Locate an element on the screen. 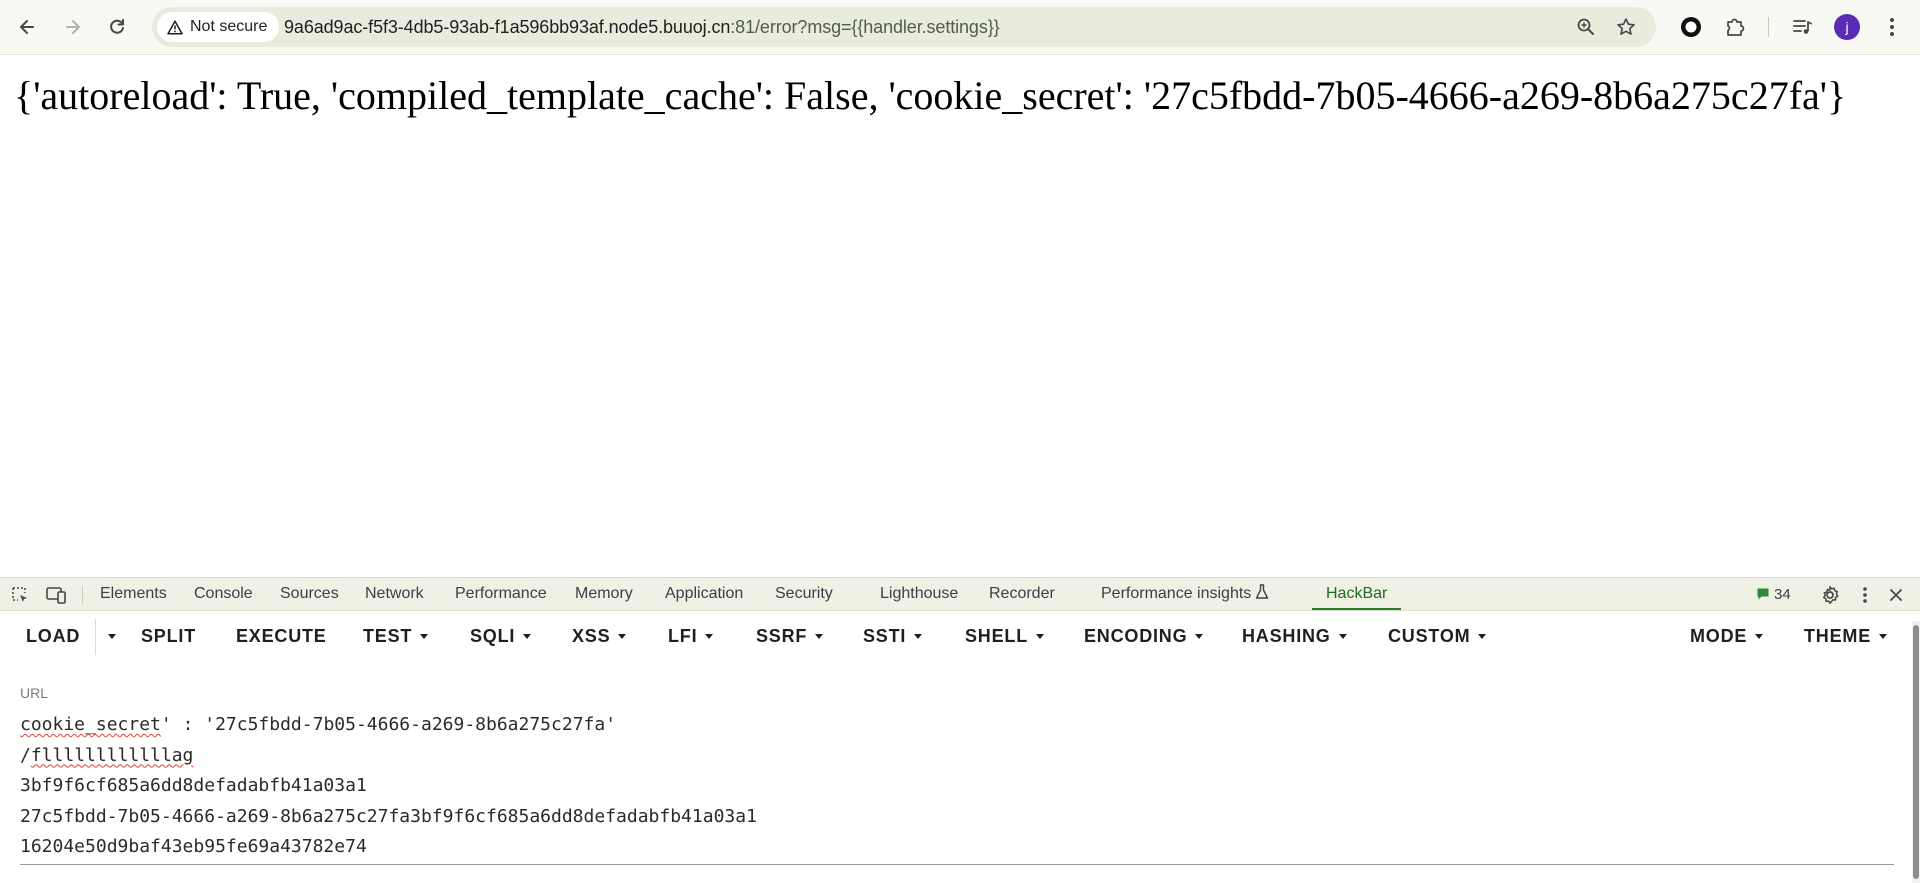  avatar: j is located at coordinates (1847, 27).